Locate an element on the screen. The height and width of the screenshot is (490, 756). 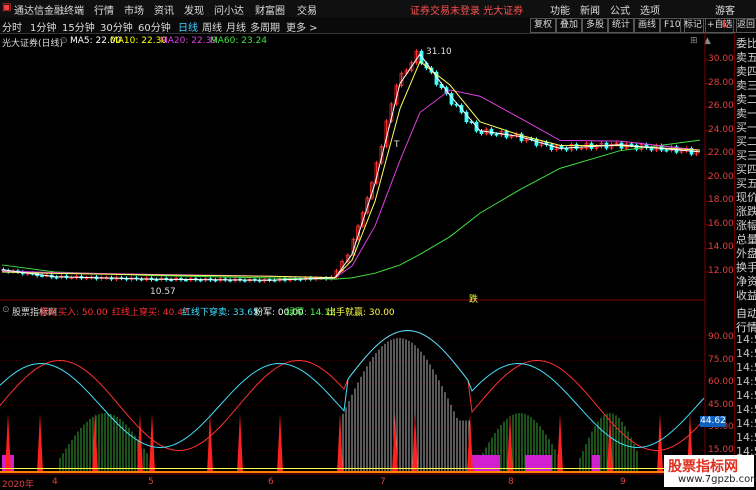
indicator-tick-label: 60.00 is located at coordinates (721, 382).